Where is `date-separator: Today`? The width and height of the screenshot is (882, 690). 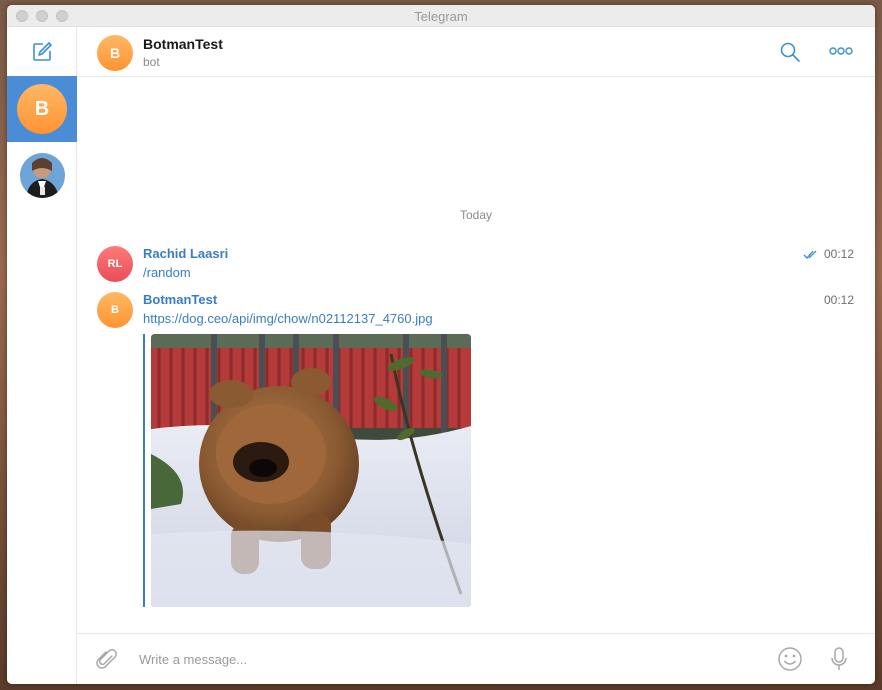 date-separator: Today is located at coordinates (476, 215).